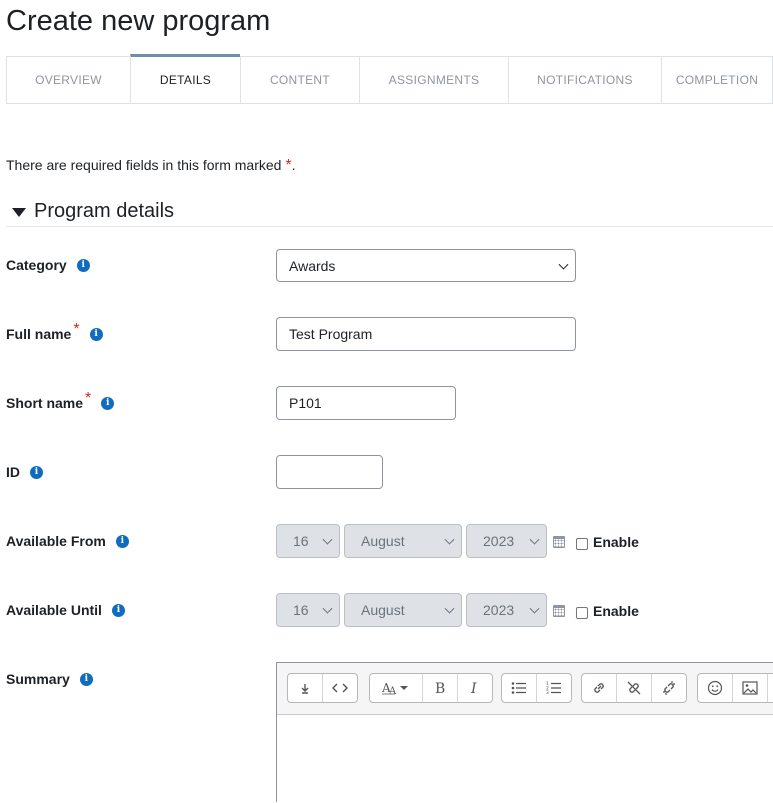 Image resolution: width=773 pixels, height=803 pixels. What do you see at coordinates (669, 688) in the screenshot?
I see `unlink-alt-icon` at bounding box center [669, 688].